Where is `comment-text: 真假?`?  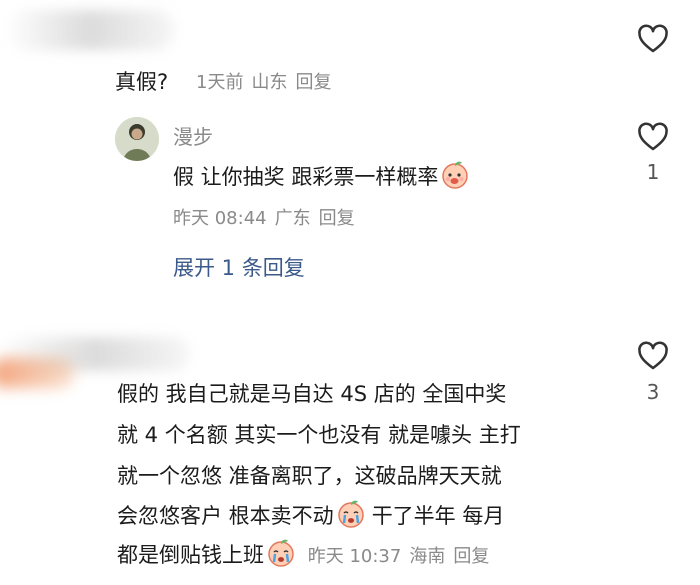
comment-text: 真假? is located at coordinates (142, 82).